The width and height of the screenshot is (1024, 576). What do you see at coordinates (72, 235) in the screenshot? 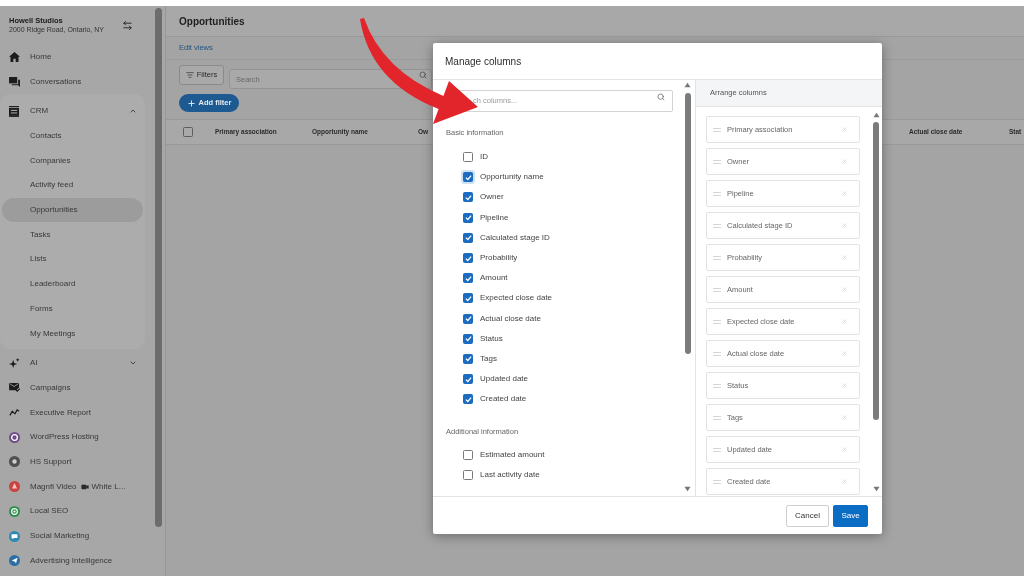
I see `sidebar-subitem: Tasks` at bounding box center [72, 235].